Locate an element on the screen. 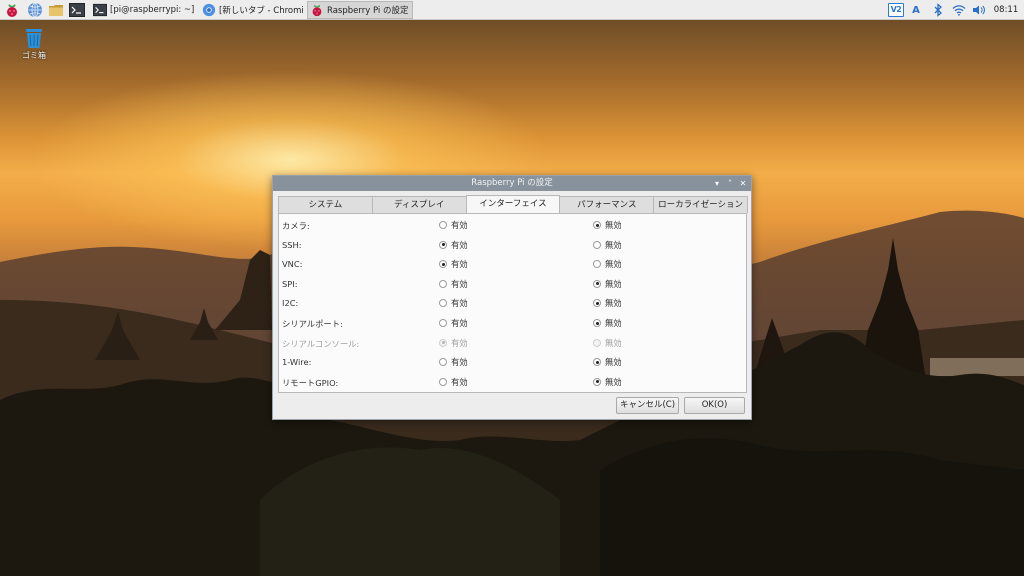 The width and height of the screenshot is (1024, 576). file-manager-launcher-icon is located at coordinates (56, 10).